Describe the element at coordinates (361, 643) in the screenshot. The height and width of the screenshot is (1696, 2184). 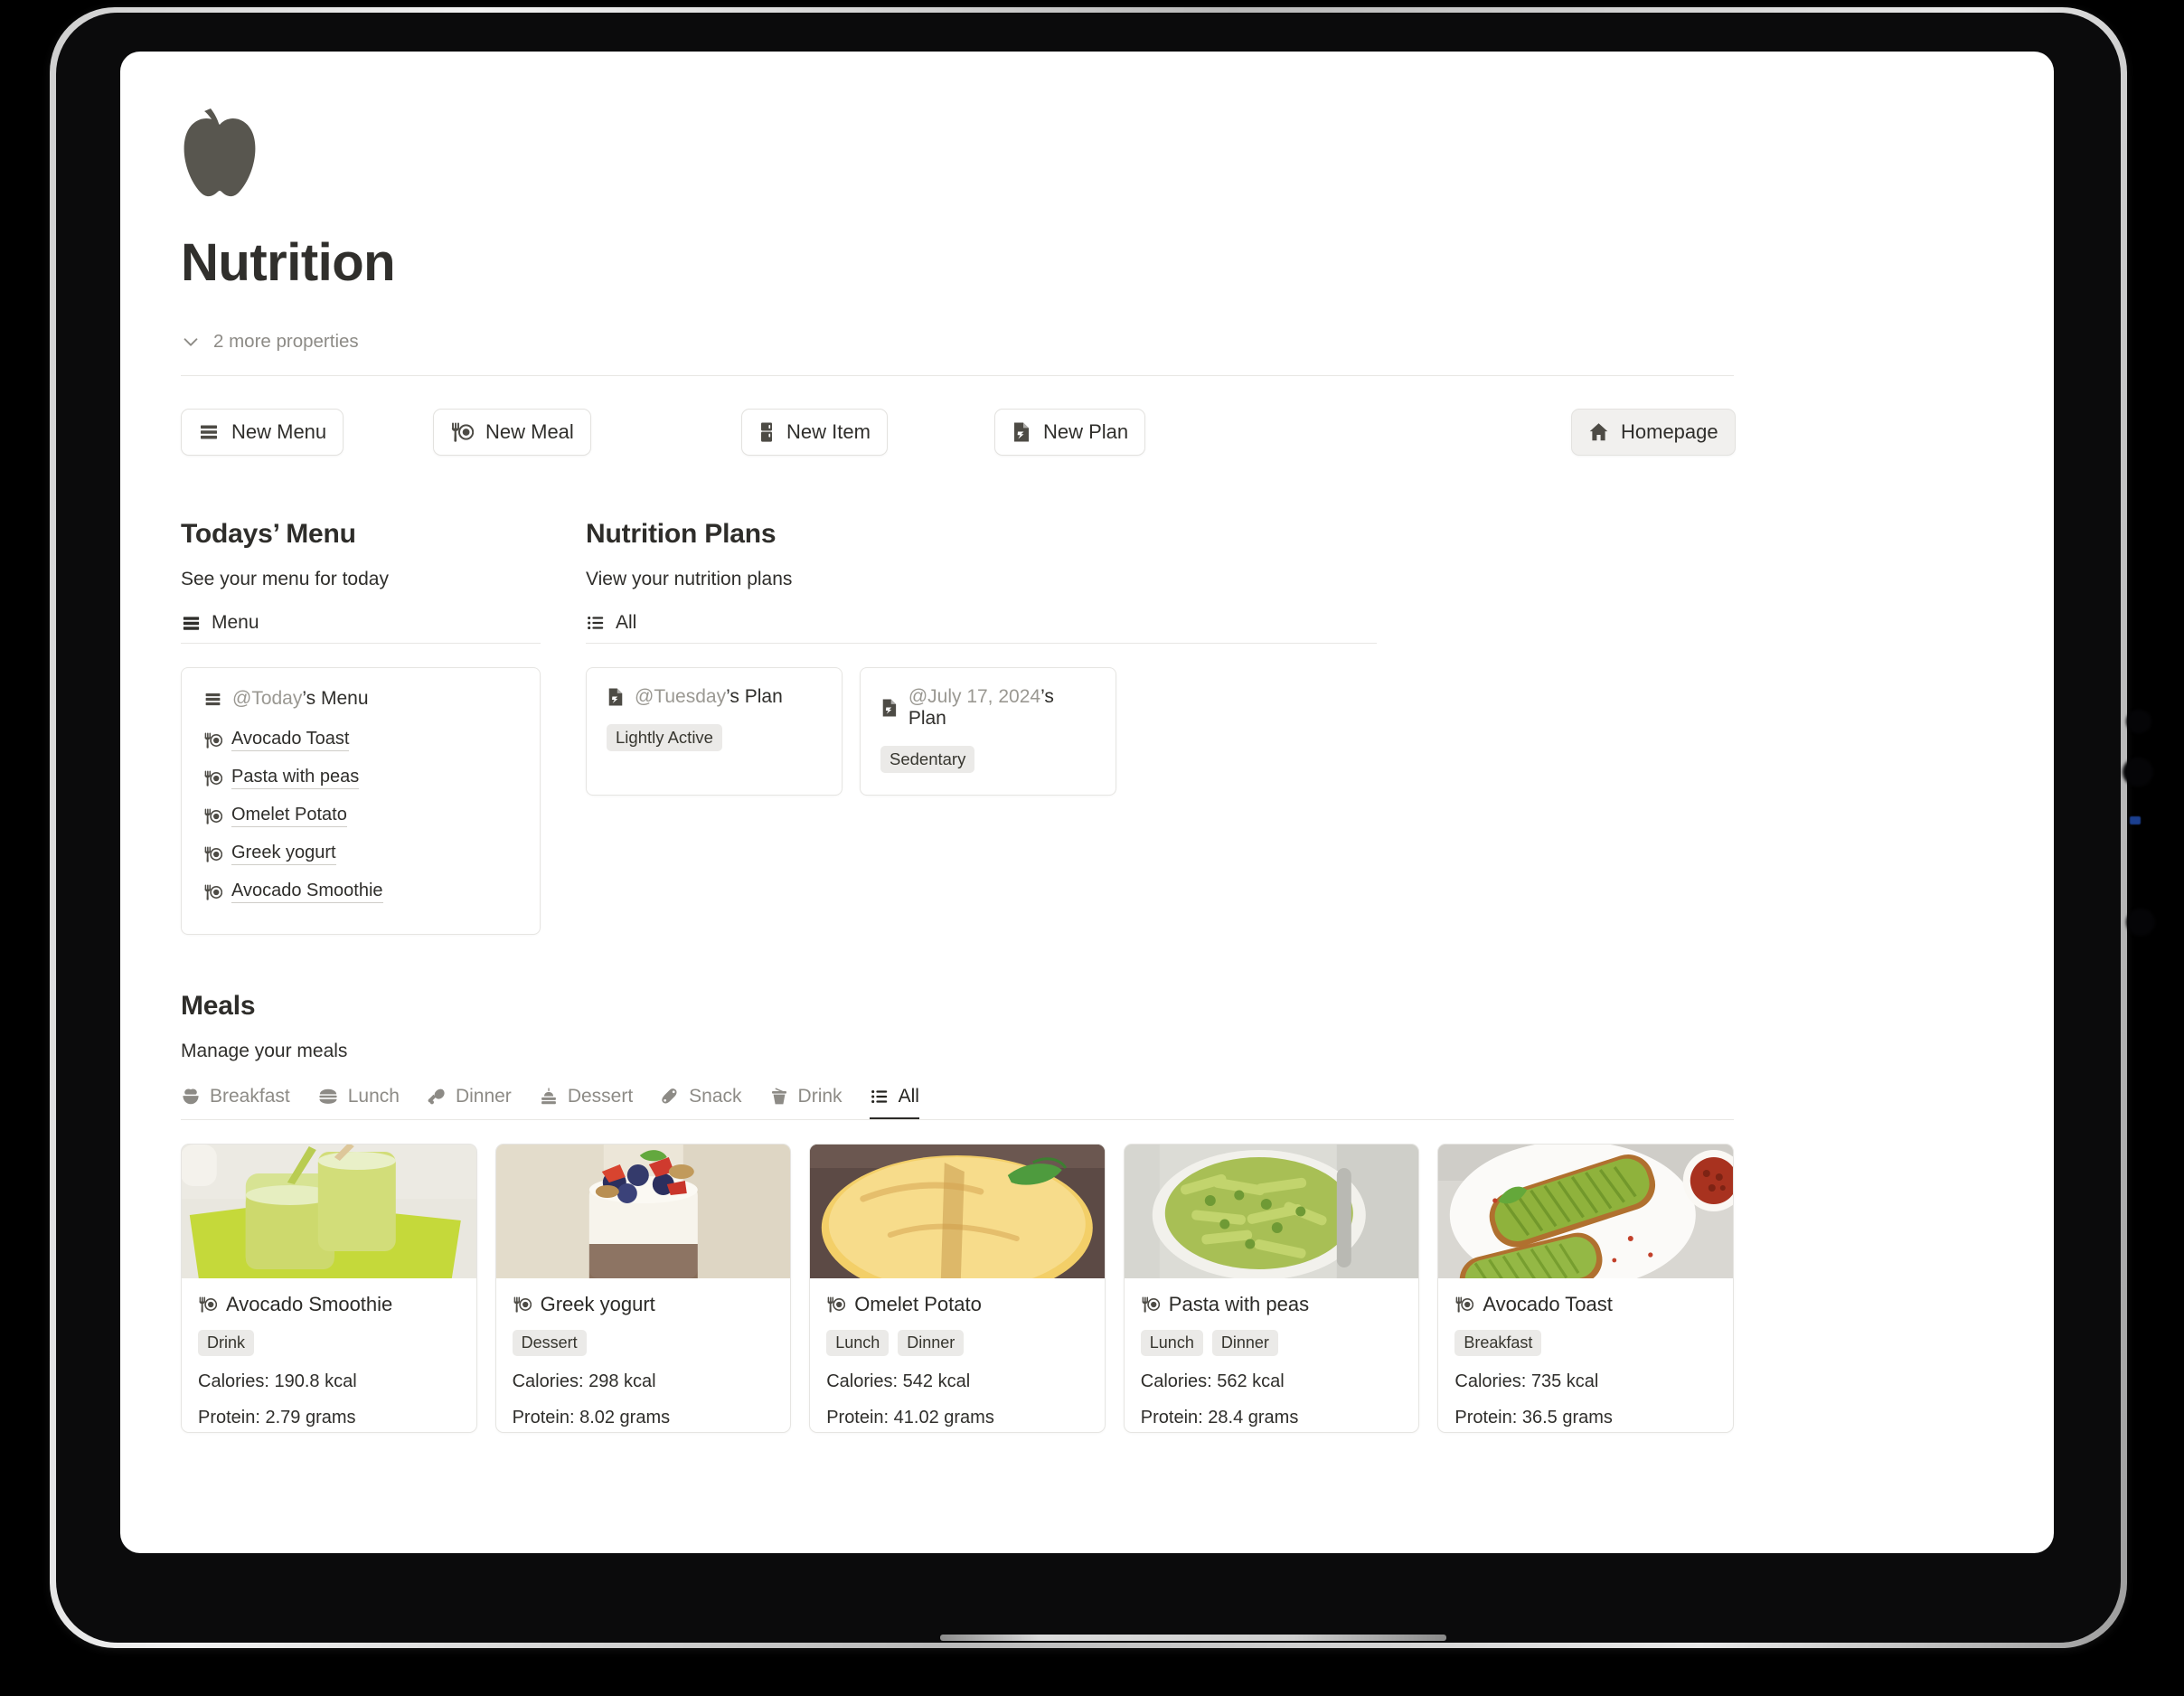
I see `todays-menu-divider` at that location.